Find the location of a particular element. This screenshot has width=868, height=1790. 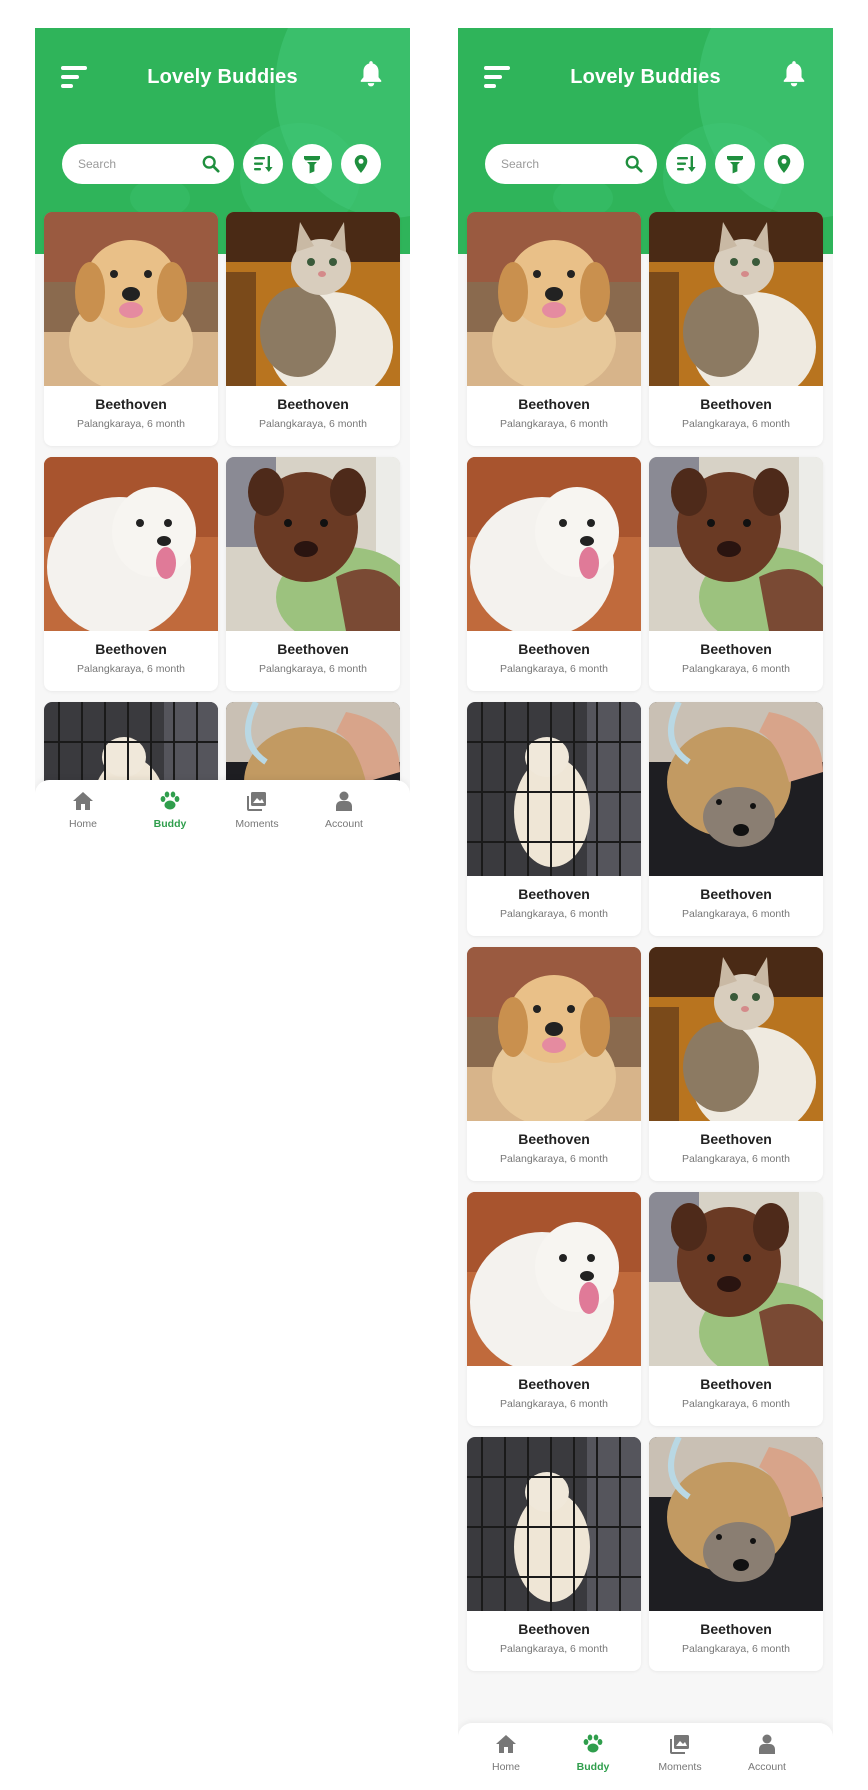

nav-label: Account is located at coordinates (344, 824).